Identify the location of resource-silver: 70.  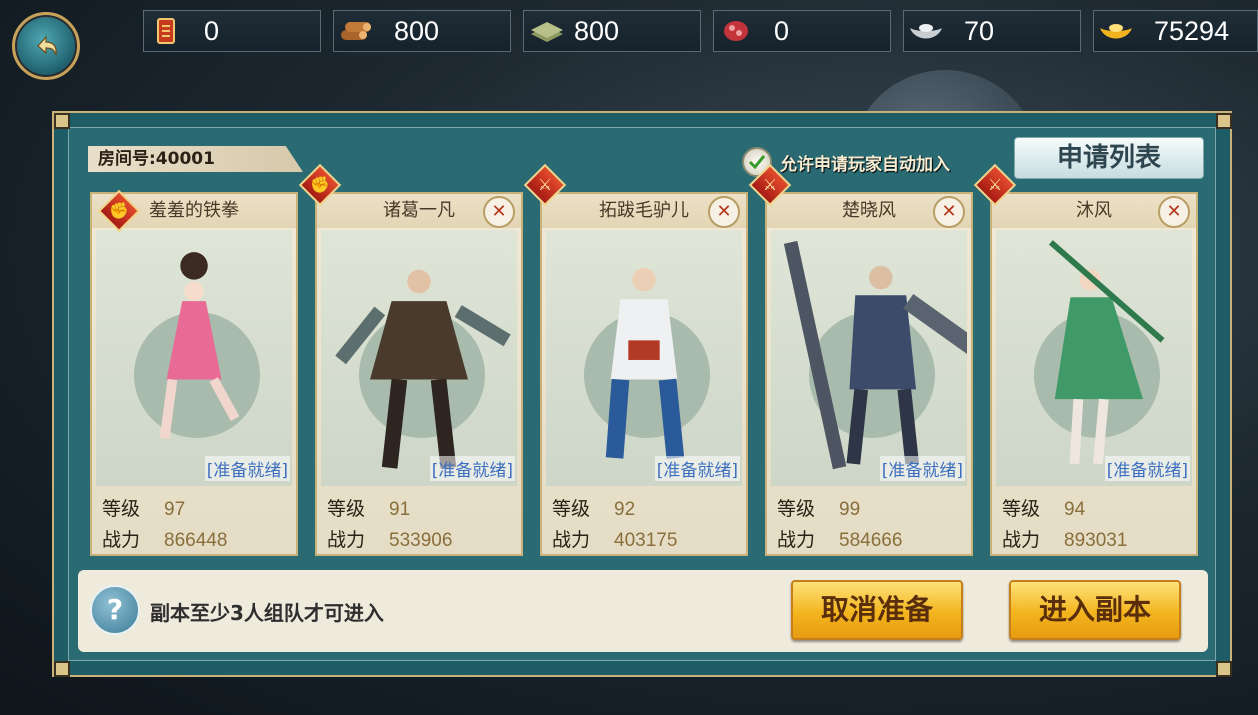
(992, 31).